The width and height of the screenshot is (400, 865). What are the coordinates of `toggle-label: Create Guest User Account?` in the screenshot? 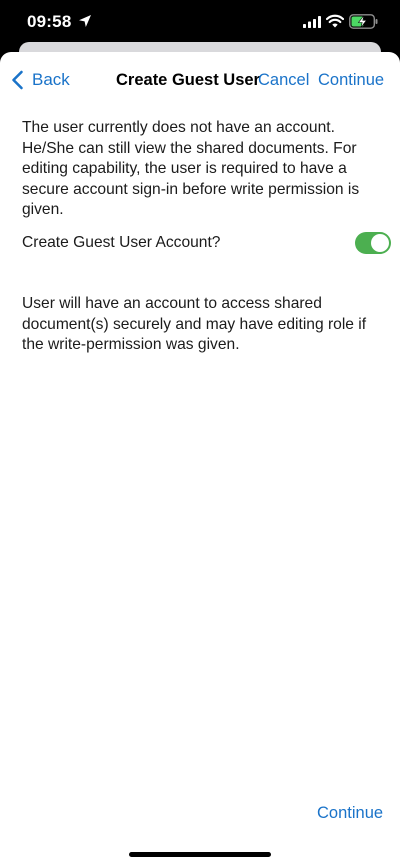 It's located at (121, 242).